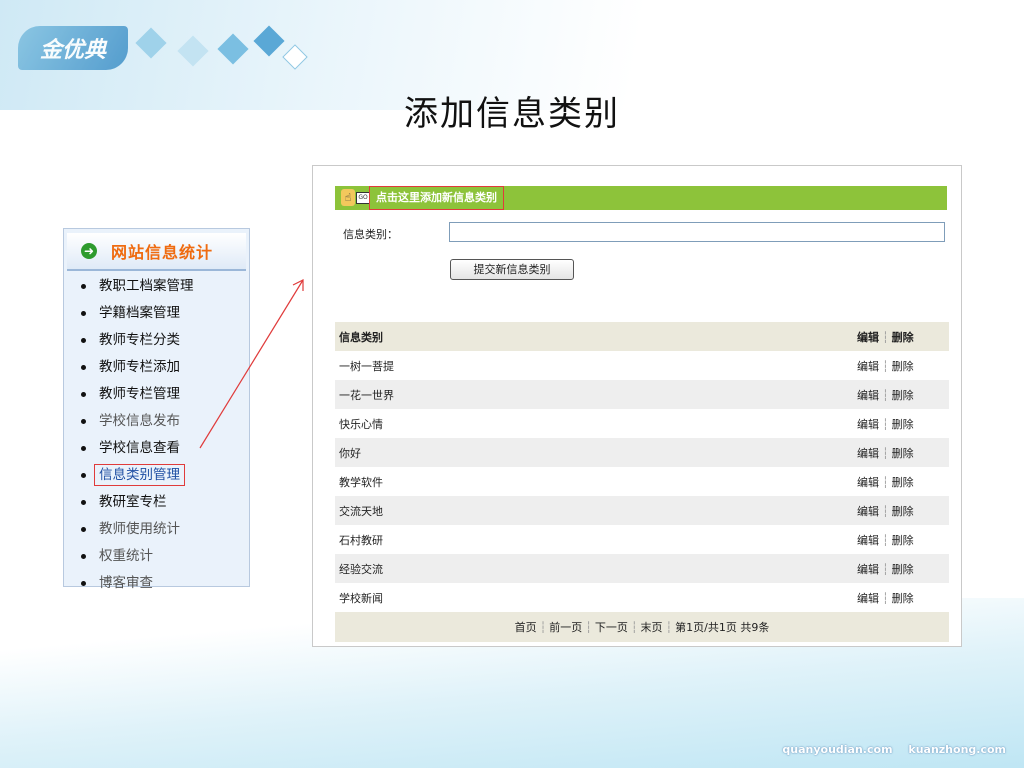  I want to click on sidebar-item: 学校信息发布, so click(156, 421).